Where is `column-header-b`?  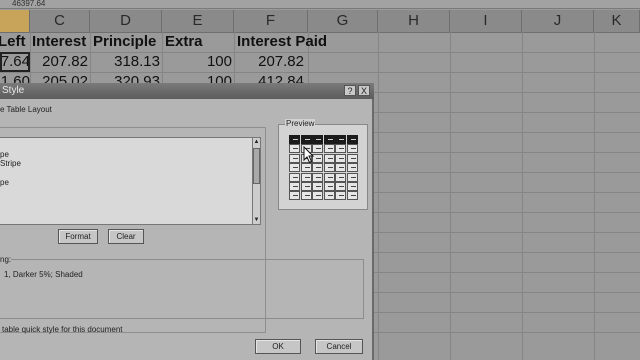 column-header-b is located at coordinates (15, 21).